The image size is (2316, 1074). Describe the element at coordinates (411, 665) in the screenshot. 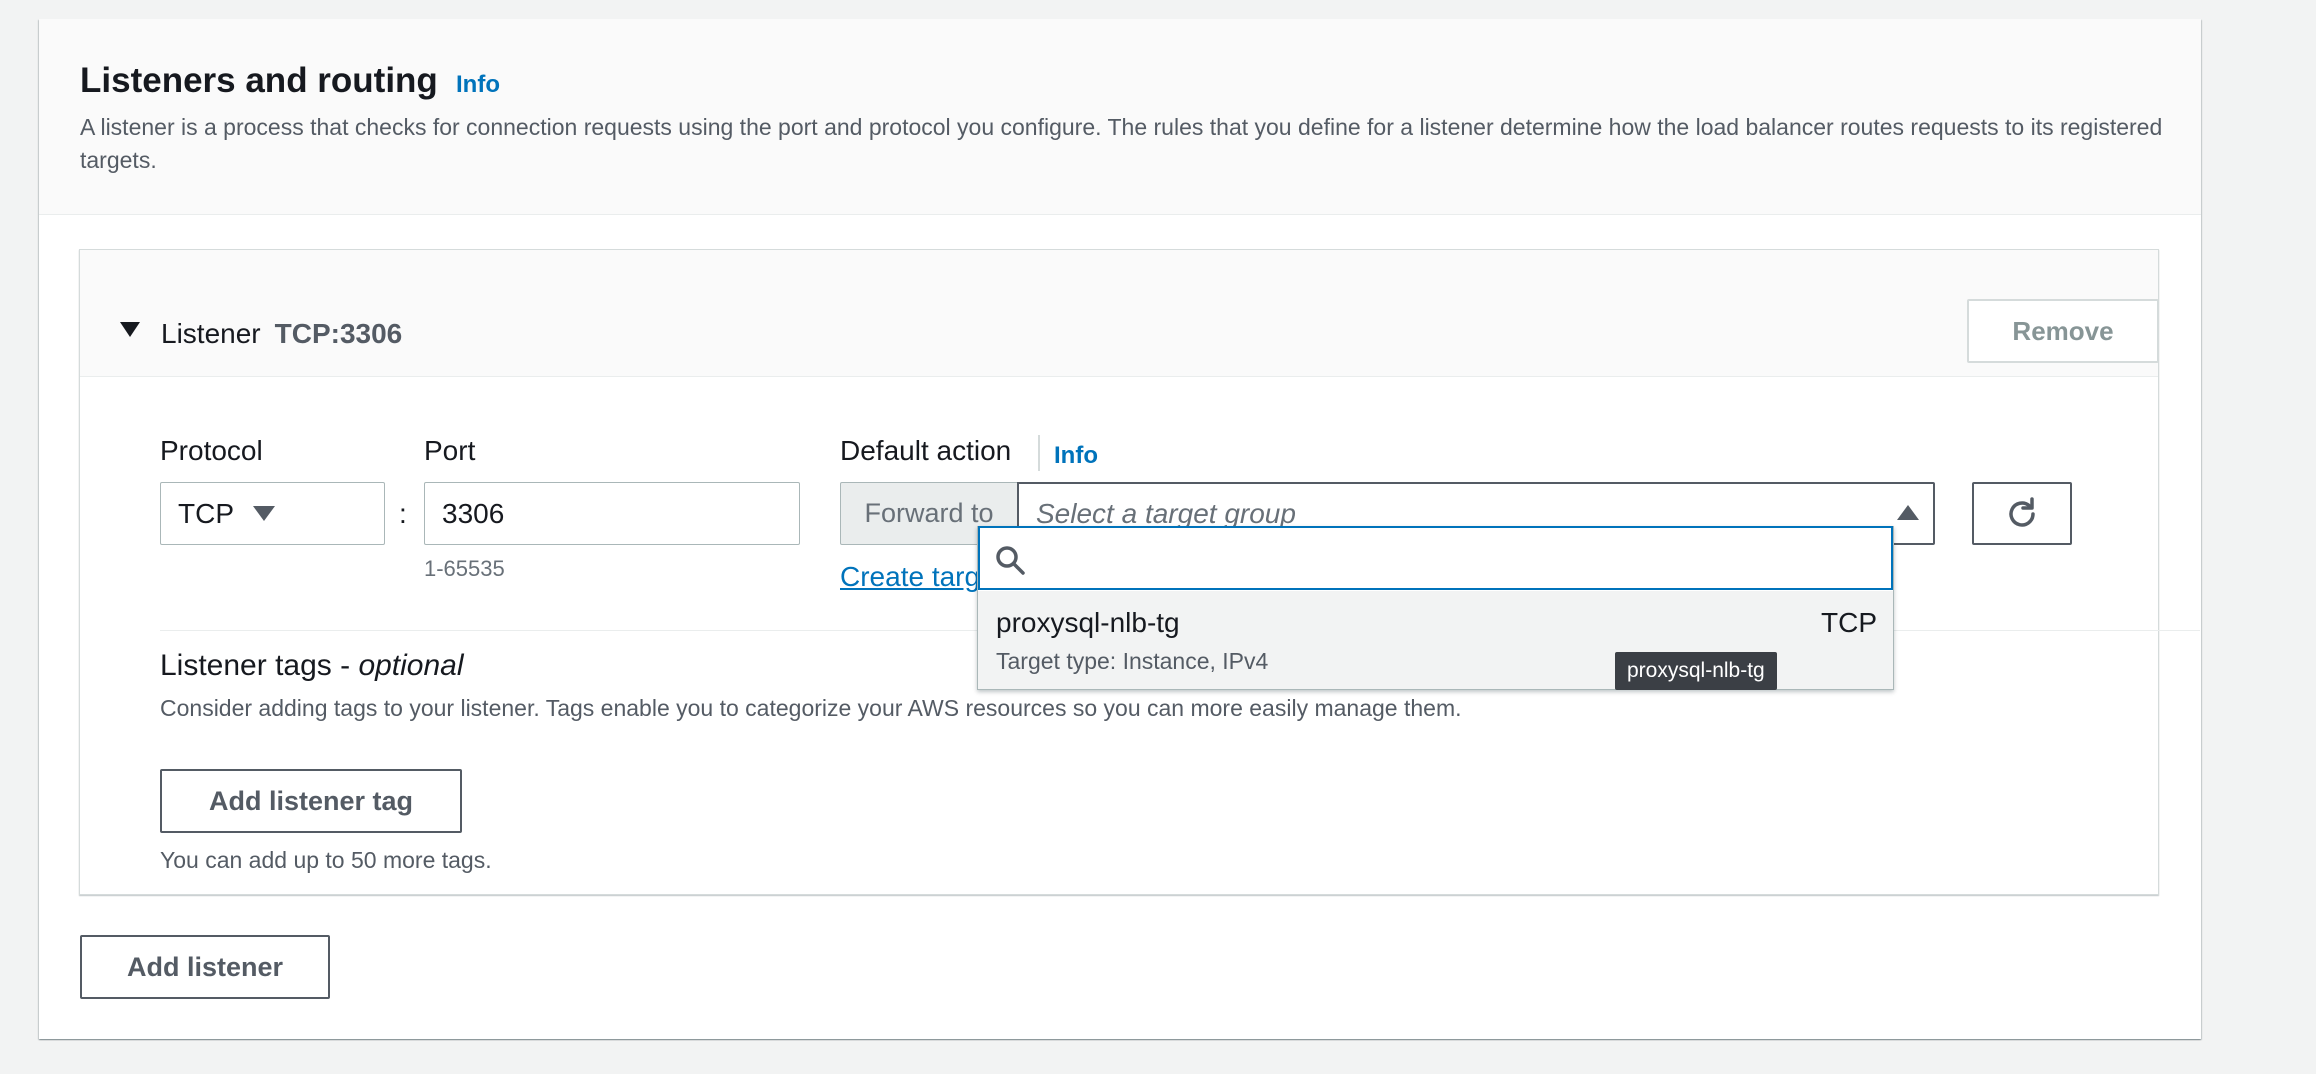

I see `tags-title-optional: optional` at that location.